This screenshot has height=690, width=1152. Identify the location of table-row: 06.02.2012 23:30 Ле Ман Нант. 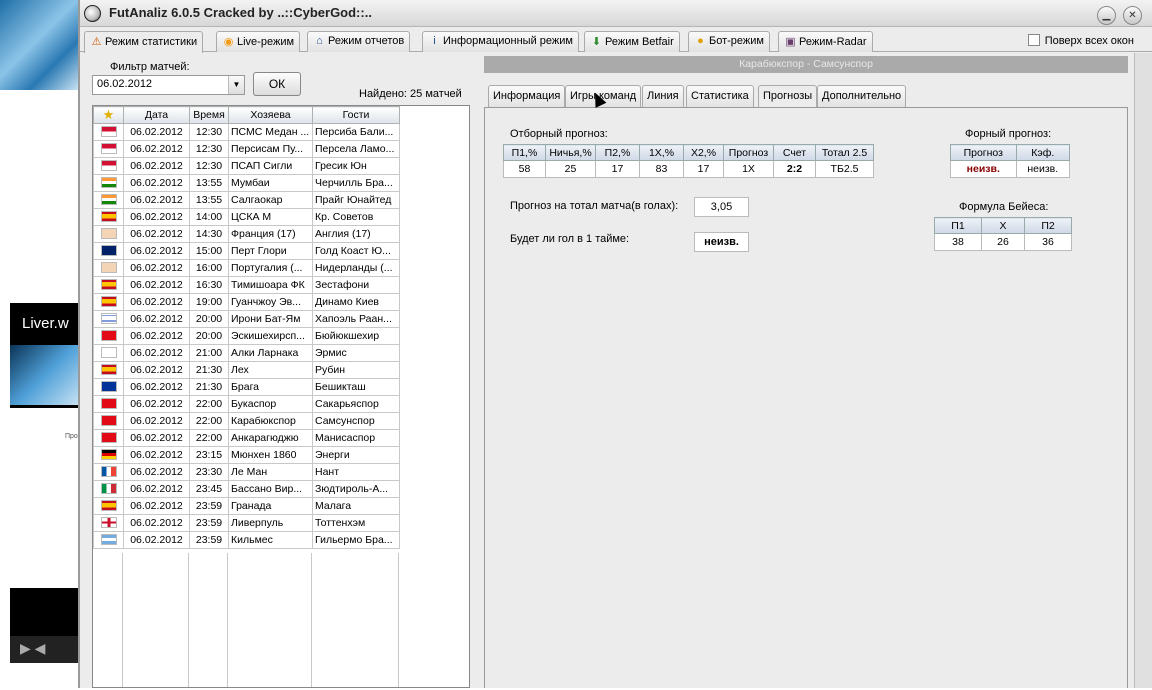
(246, 472).